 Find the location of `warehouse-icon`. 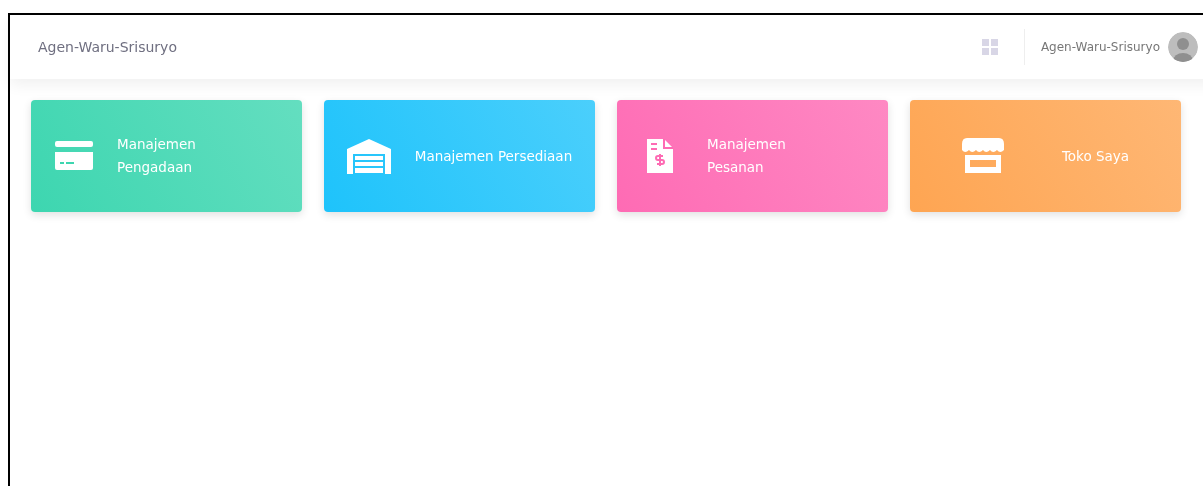

warehouse-icon is located at coordinates (368, 156).